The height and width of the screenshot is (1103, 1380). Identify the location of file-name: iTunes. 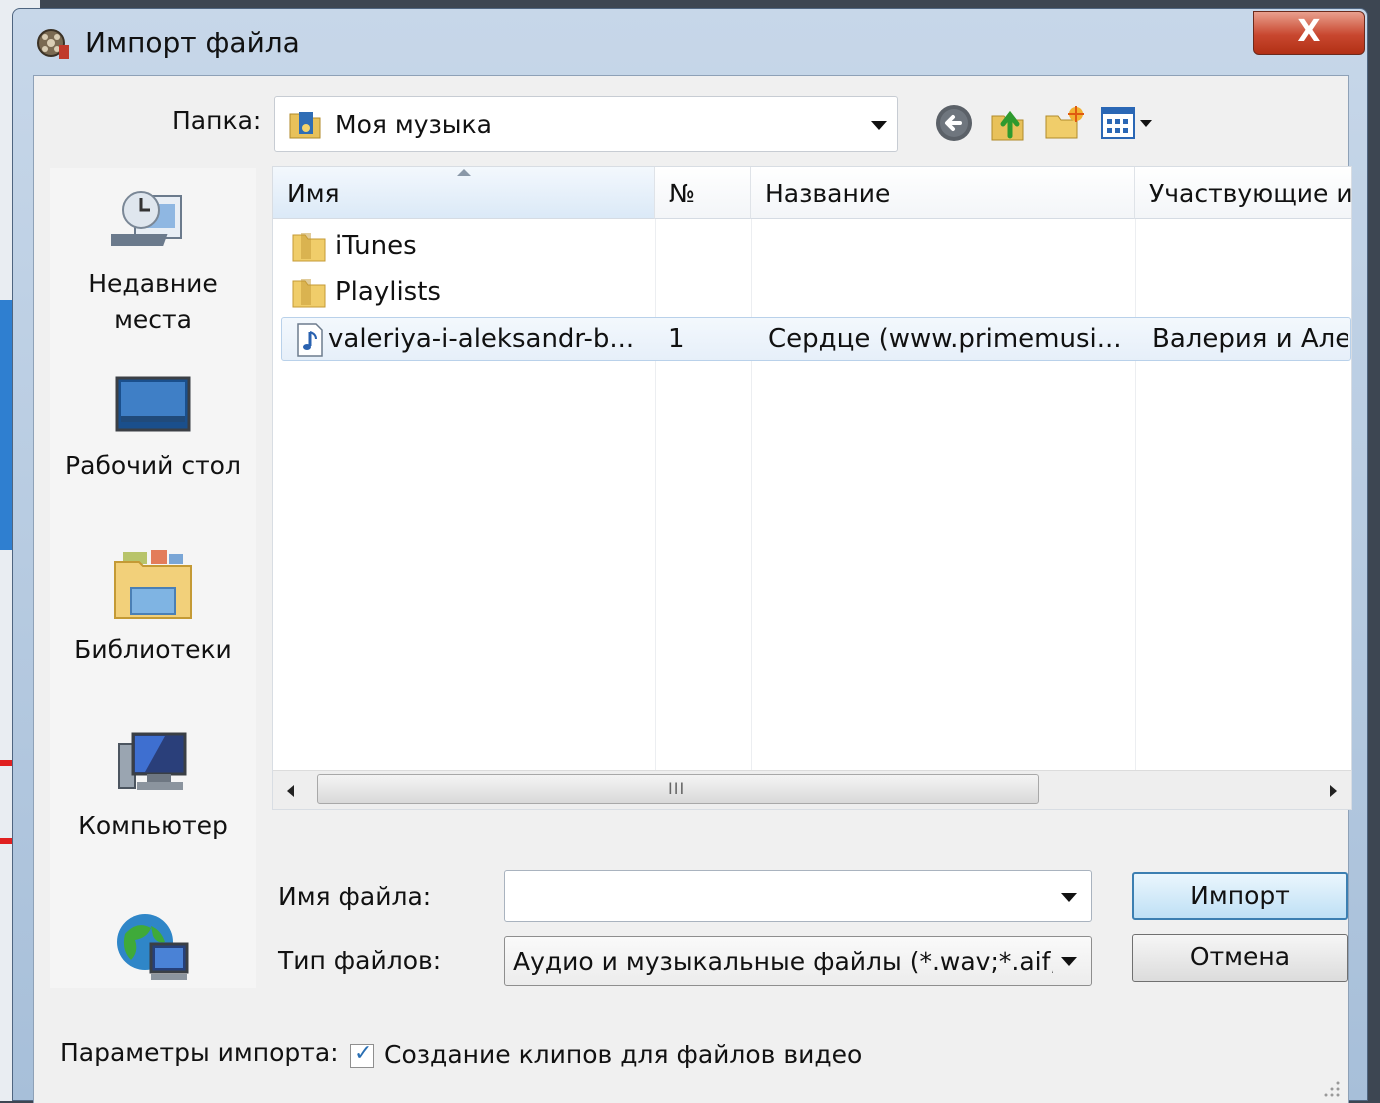
(376, 246).